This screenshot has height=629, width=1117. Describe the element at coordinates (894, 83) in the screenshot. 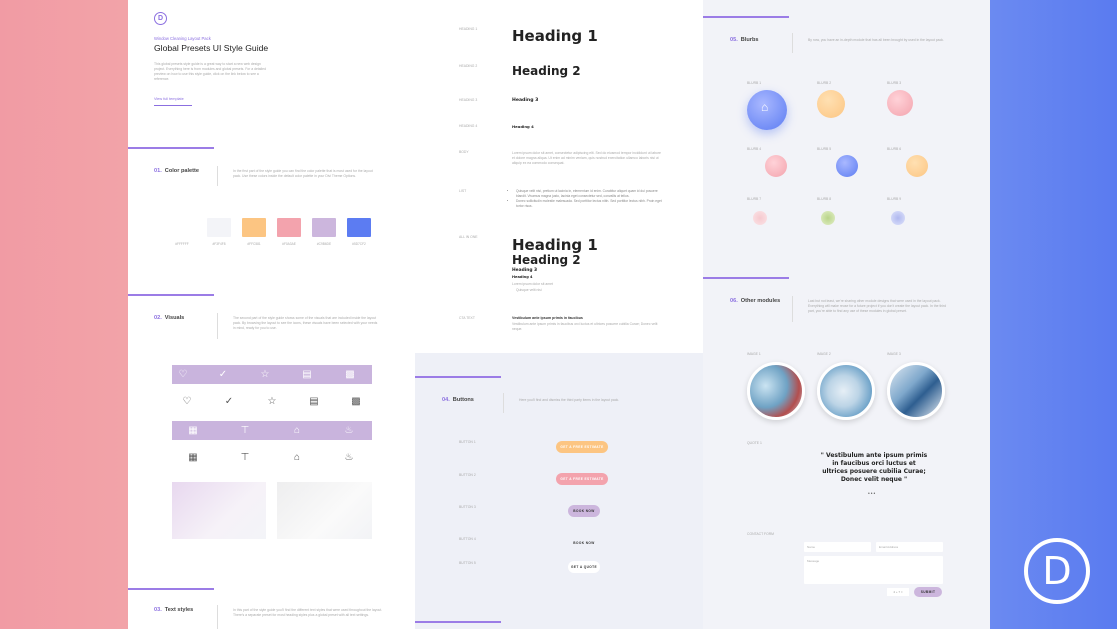

I see `blurb-label: BLURB 3` at that location.